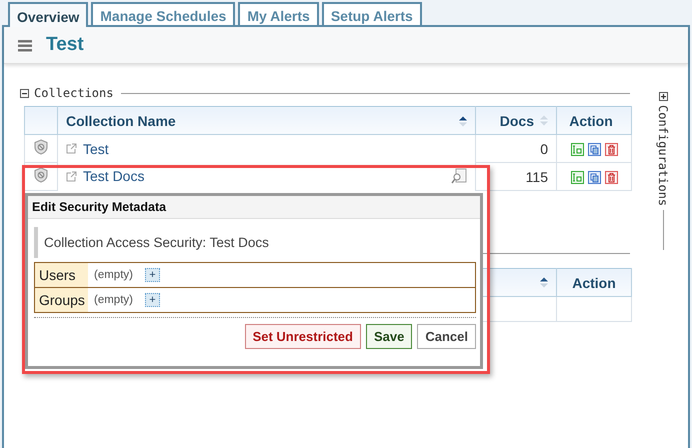 The width and height of the screenshot is (692, 448). I want to click on collapse-icon, so click(24, 93).